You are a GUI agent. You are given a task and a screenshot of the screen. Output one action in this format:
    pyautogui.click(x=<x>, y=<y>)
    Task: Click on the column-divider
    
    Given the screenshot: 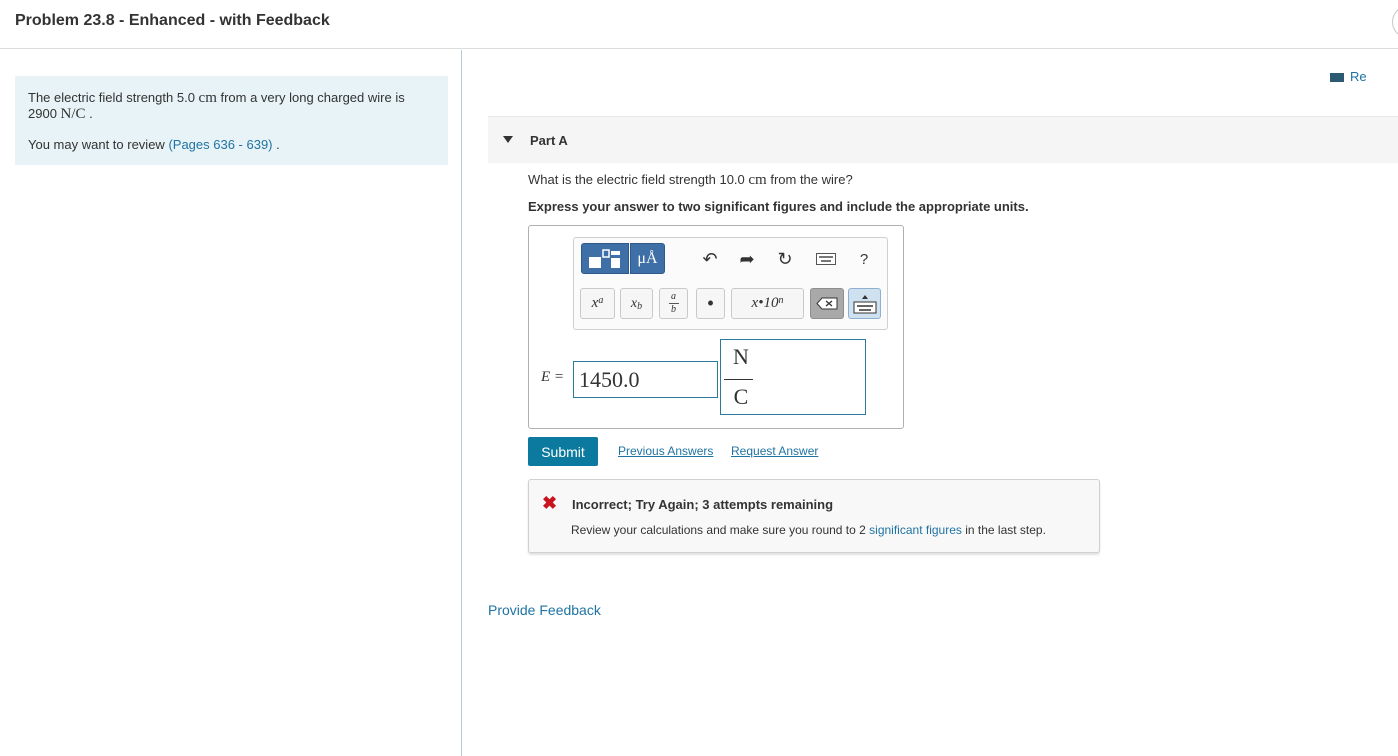 What is the action you would take?
    pyautogui.click(x=461, y=403)
    